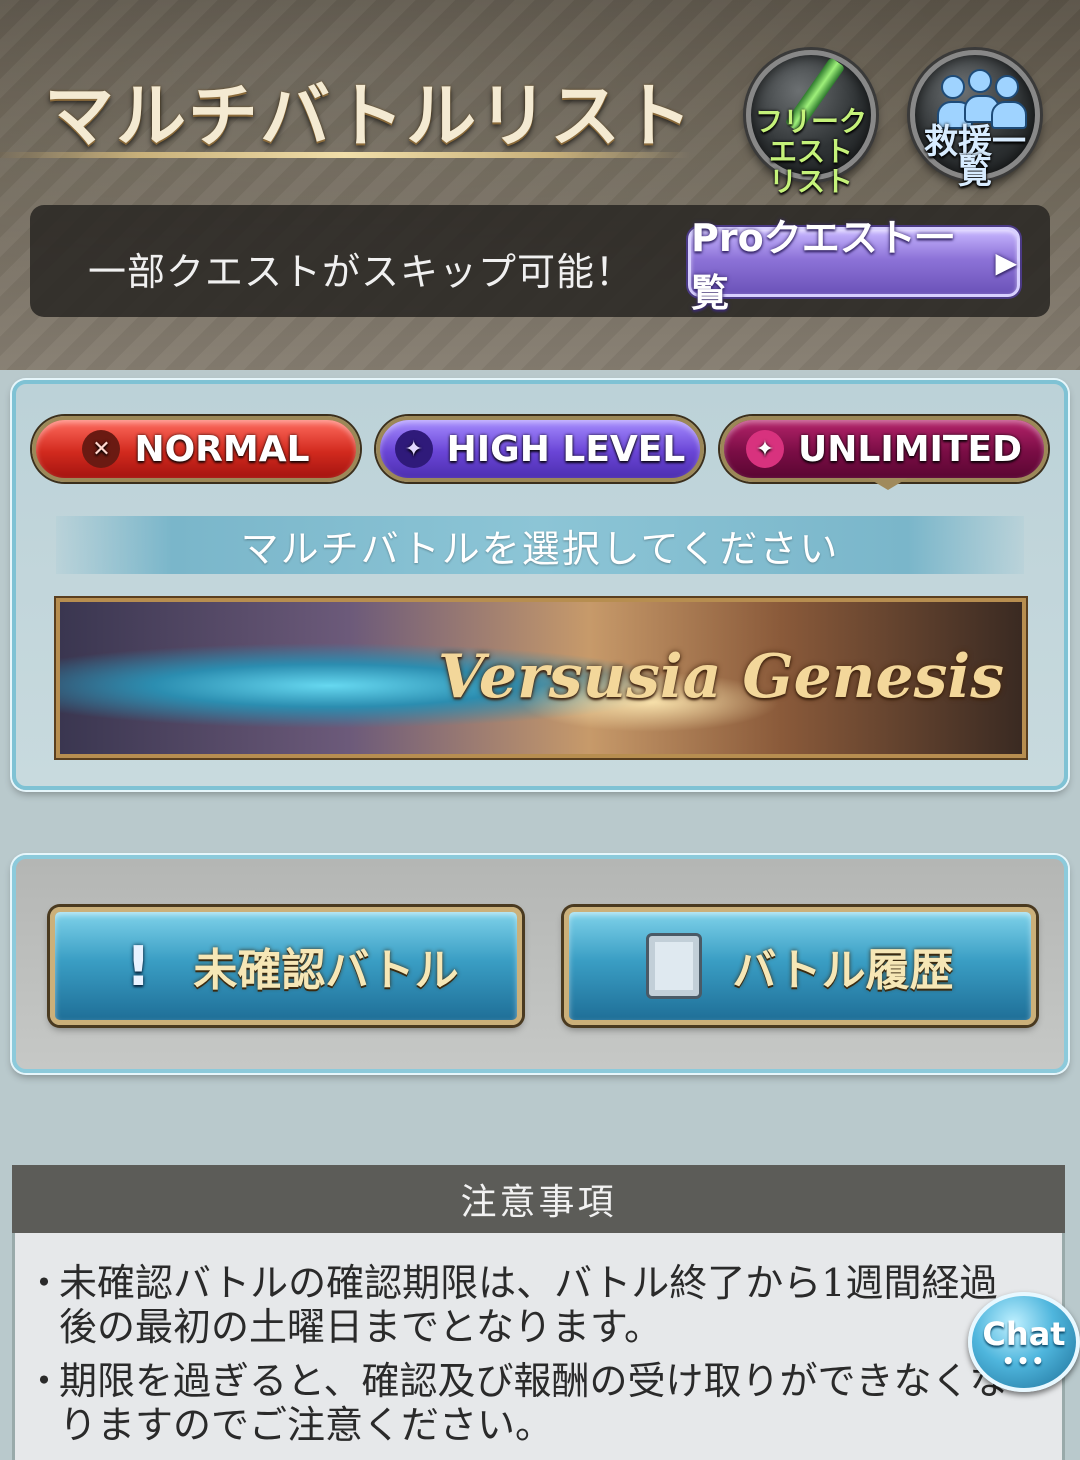 This screenshot has height=1460, width=1080. Describe the element at coordinates (1024, 1361) in the screenshot. I see `chat-dots-icon: •••` at that location.